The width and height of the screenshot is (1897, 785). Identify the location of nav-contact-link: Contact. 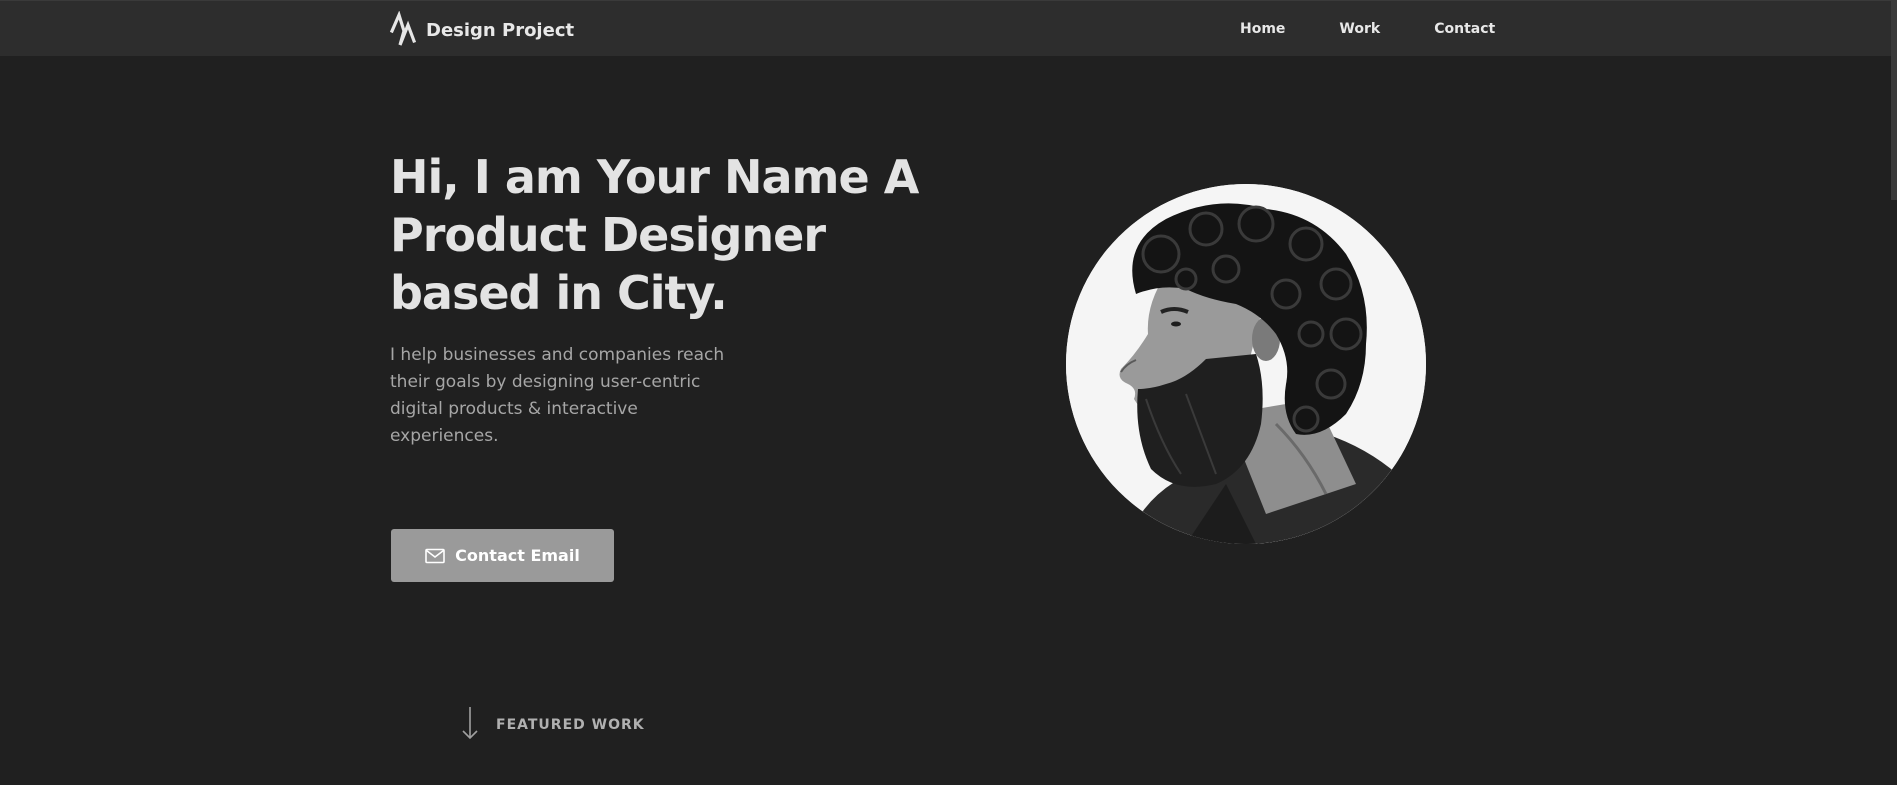
(1464, 29).